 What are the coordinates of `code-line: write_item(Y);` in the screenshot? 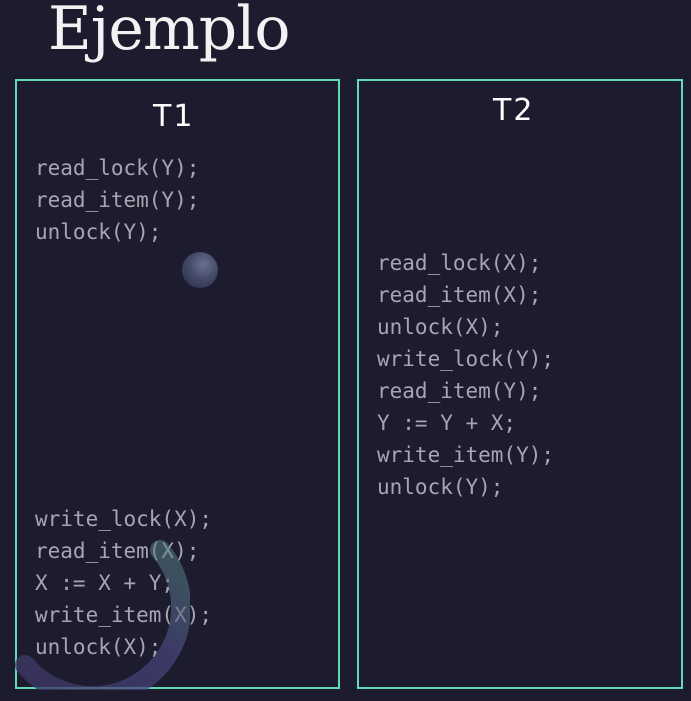 It's located at (466, 455).